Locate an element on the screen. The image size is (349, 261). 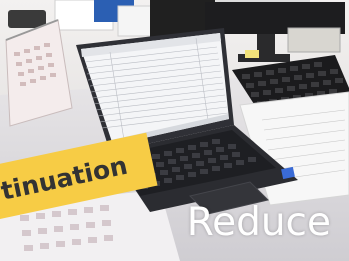
reduce-caption: Reduce is located at coordinates (258, 222).